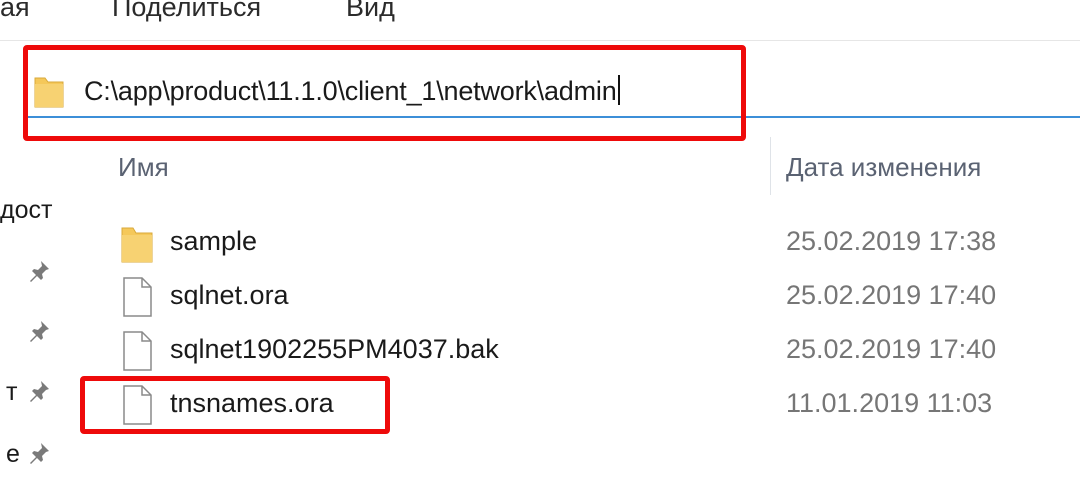 The height and width of the screenshot is (483, 1080). I want to click on address-highlight-box, so click(384, 93).